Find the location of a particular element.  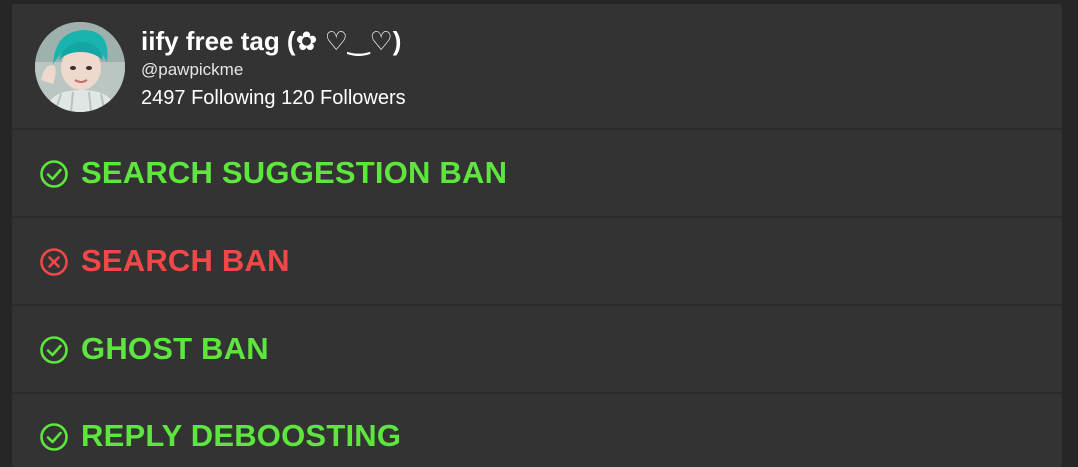

check-label: SEARCH SUGGESTION BAN is located at coordinates (294, 172).